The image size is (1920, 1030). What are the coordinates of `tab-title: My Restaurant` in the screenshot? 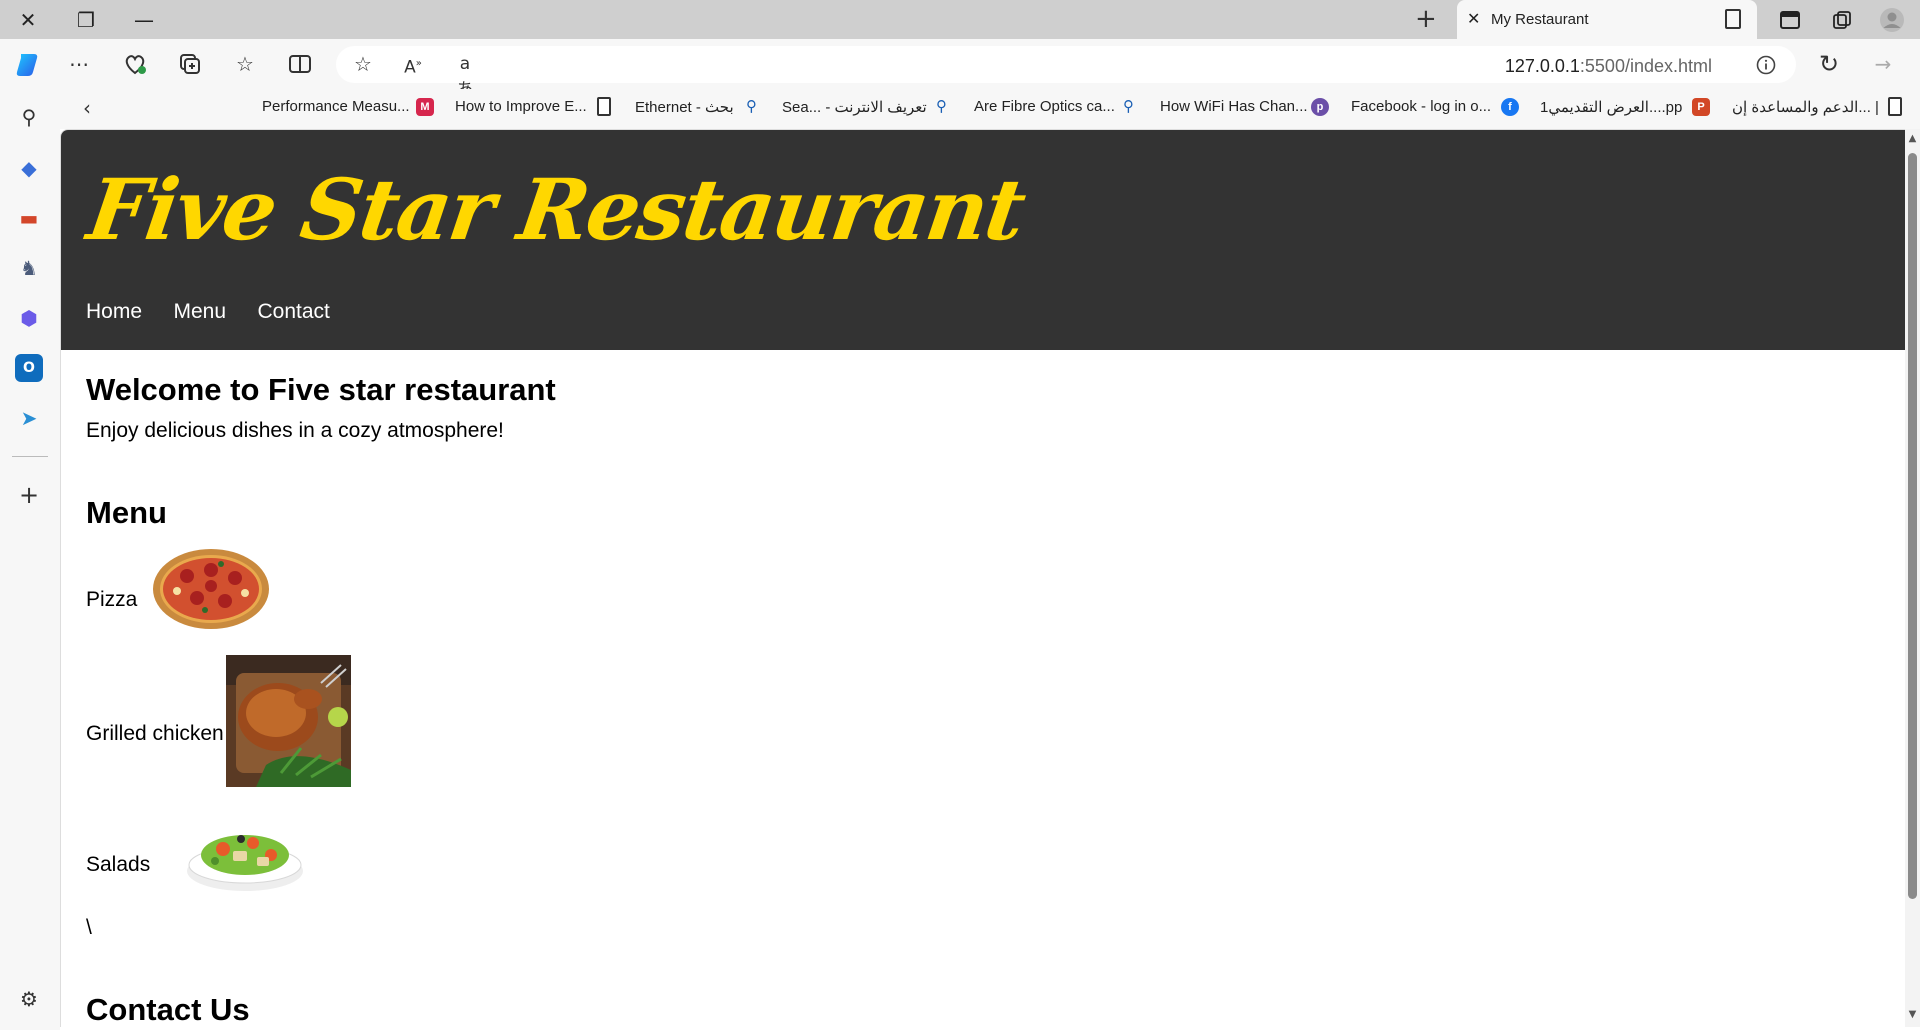 It's located at (1540, 19).